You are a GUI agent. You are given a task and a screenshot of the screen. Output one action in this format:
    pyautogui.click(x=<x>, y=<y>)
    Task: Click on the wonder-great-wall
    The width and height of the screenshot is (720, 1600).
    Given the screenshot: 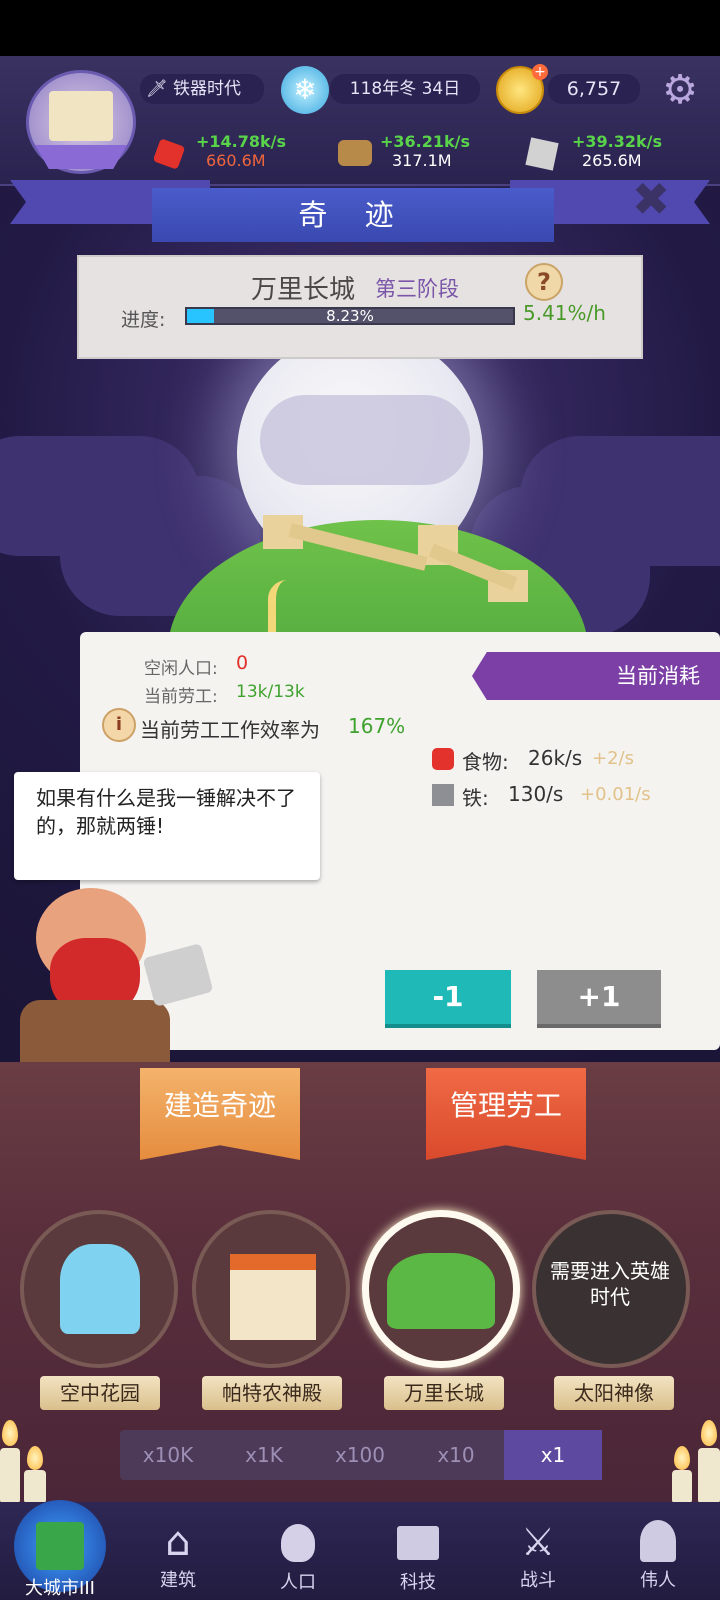 What is the action you would take?
    pyautogui.click(x=441, y=1289)
    